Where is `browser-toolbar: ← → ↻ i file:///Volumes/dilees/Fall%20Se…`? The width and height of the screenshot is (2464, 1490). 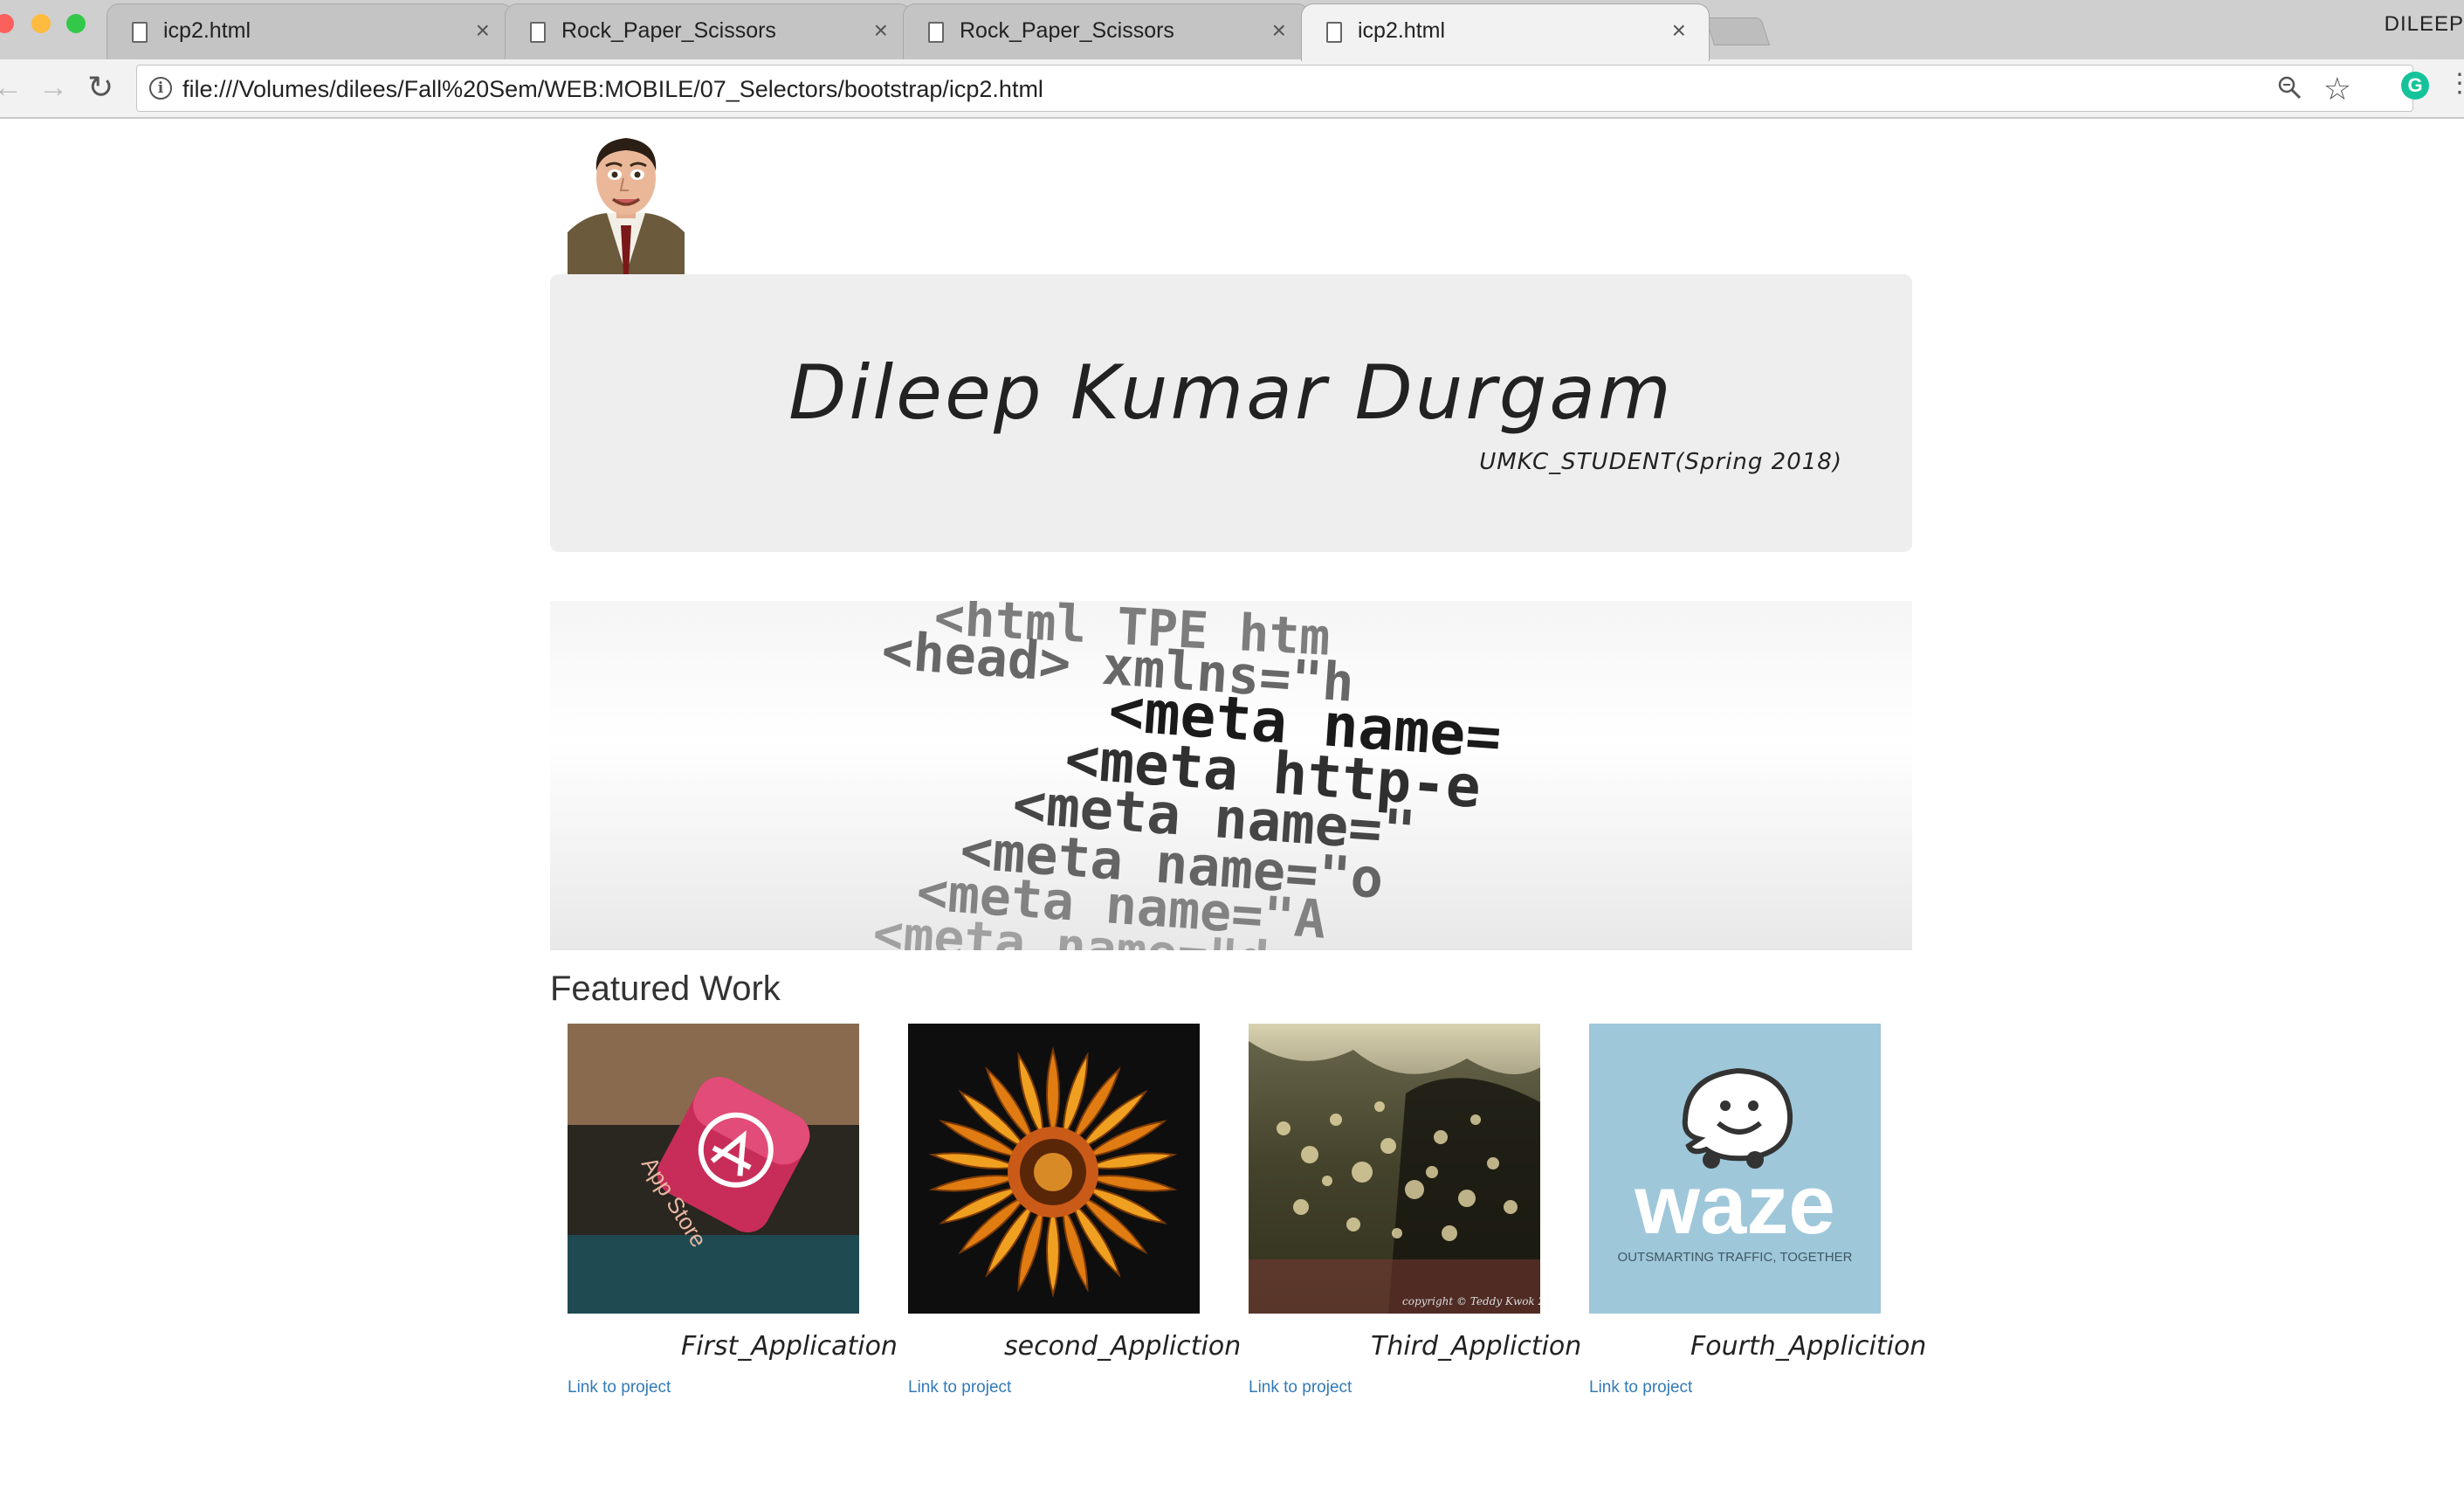
browser-toolbar: ← → ↻ i file:///Volumes/dilees/Fall%20Se… is located at coordinates (1232, 89).